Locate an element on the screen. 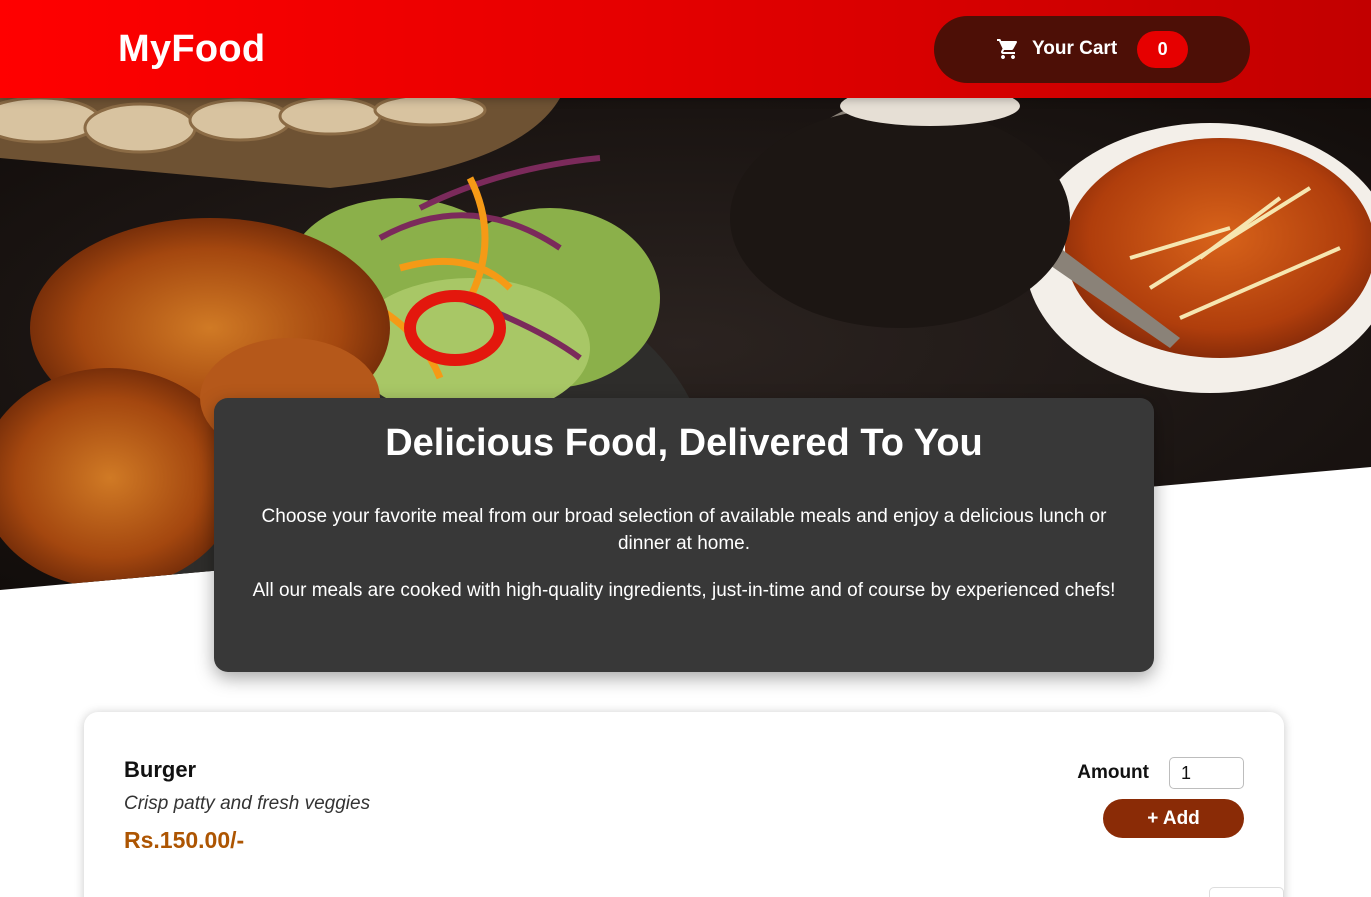 The image size is (1371, 897). app-header: MyFood Your Cart 0 is located at coordinates (685, 49).